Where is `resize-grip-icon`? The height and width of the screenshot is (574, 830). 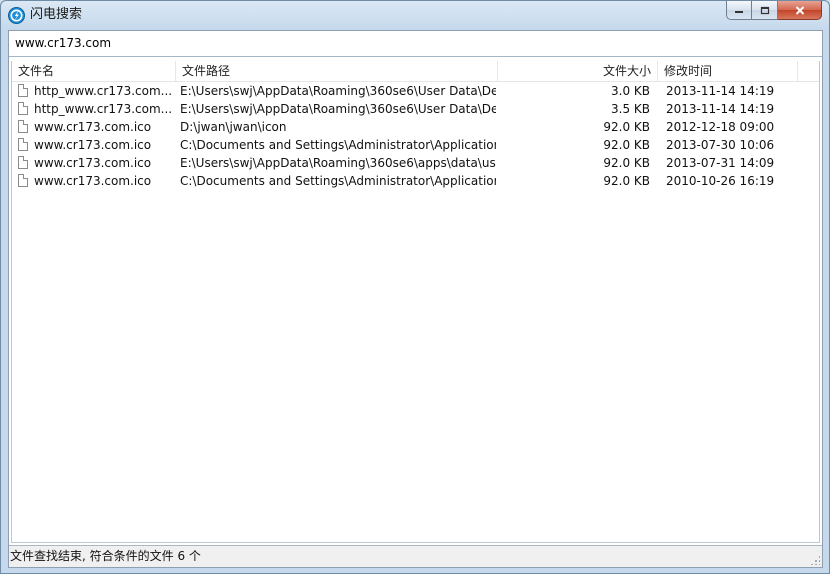 resize-grip-icon is located at coordinates (815, 560).